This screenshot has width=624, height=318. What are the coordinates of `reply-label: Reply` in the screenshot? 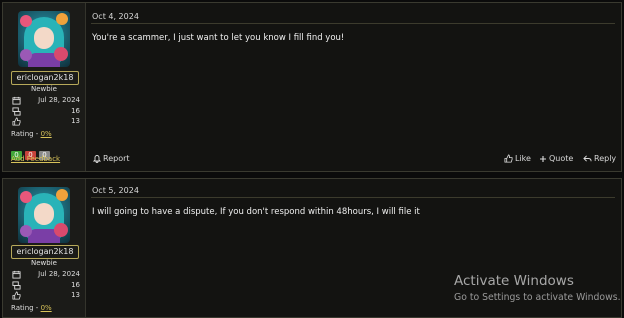 It's located at (605, 158).